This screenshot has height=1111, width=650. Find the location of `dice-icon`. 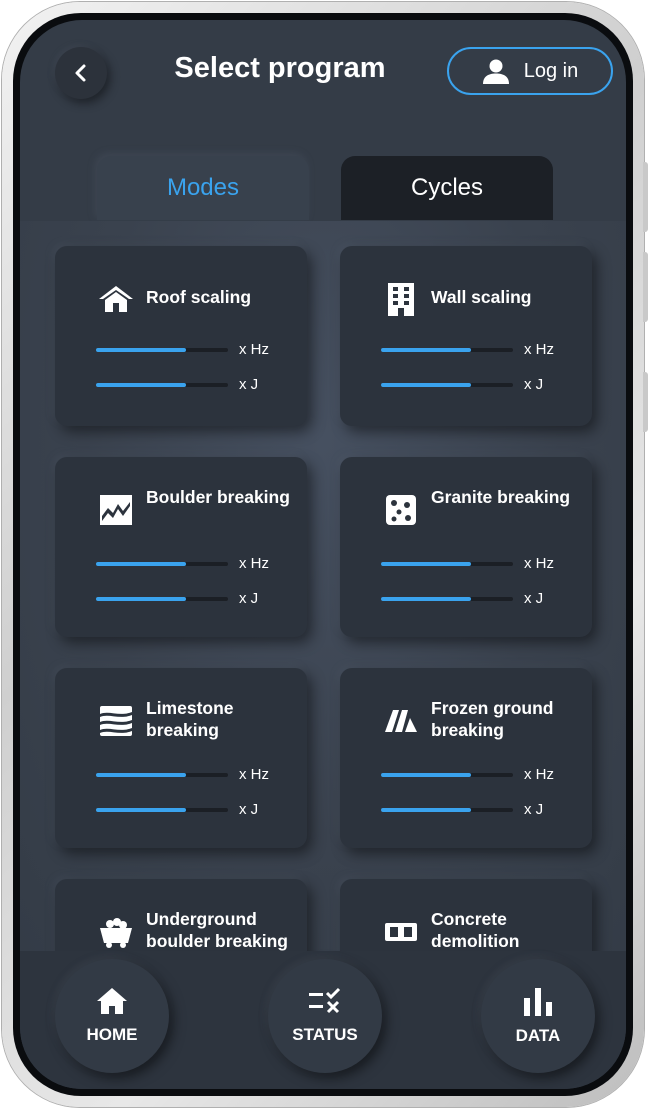

dice-icon is located at coordinates (401, 510).